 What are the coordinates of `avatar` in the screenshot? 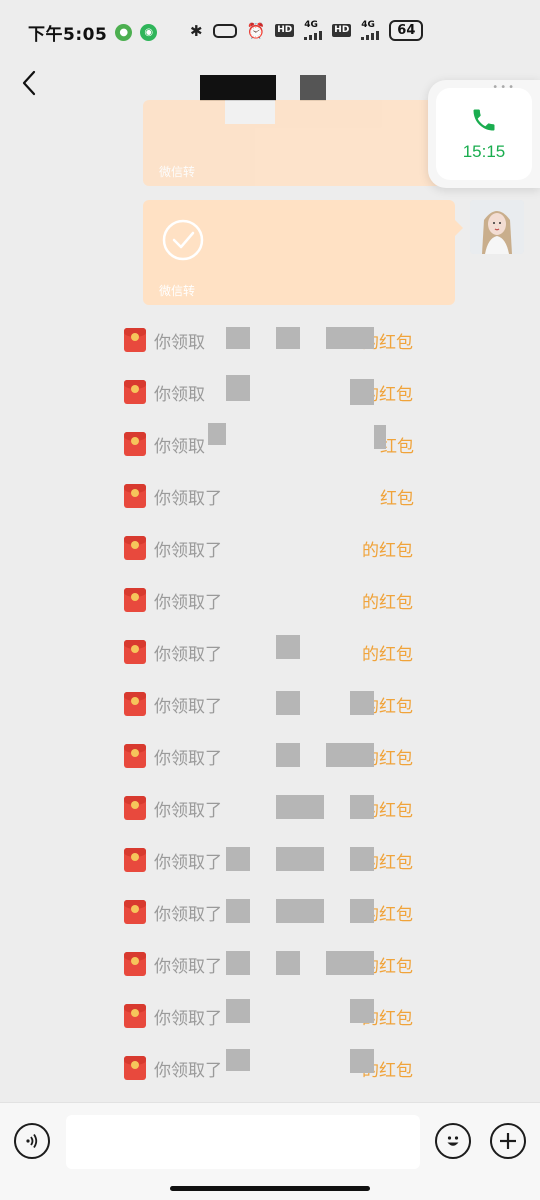 It's located at (497, 227).